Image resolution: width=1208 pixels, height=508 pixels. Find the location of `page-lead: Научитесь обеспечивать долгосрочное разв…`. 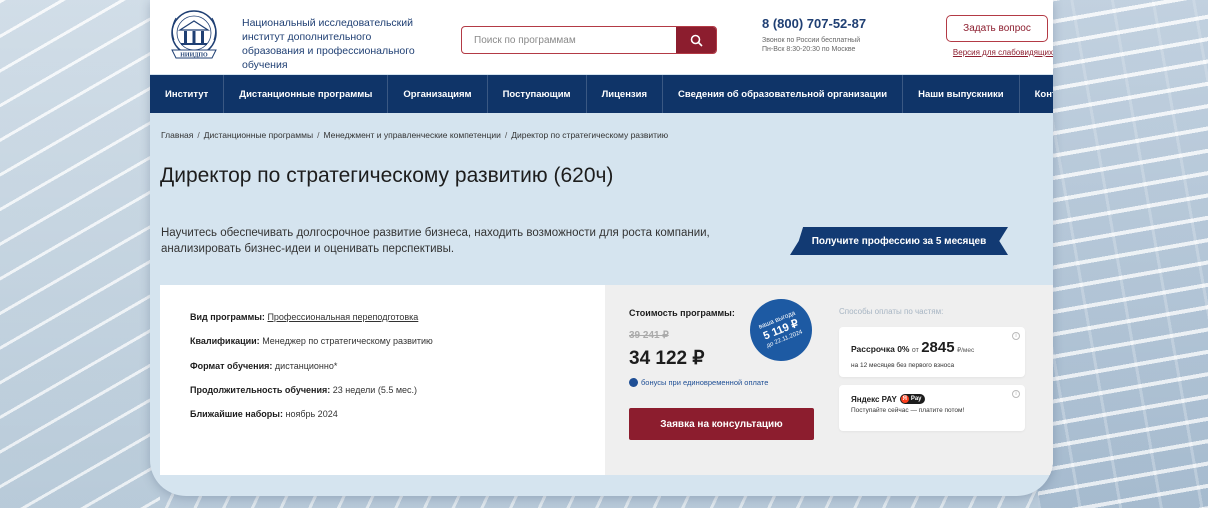

page-lead: Научитесь обеспечивать долгосрочное разв… is located at coordinates (435, 241).